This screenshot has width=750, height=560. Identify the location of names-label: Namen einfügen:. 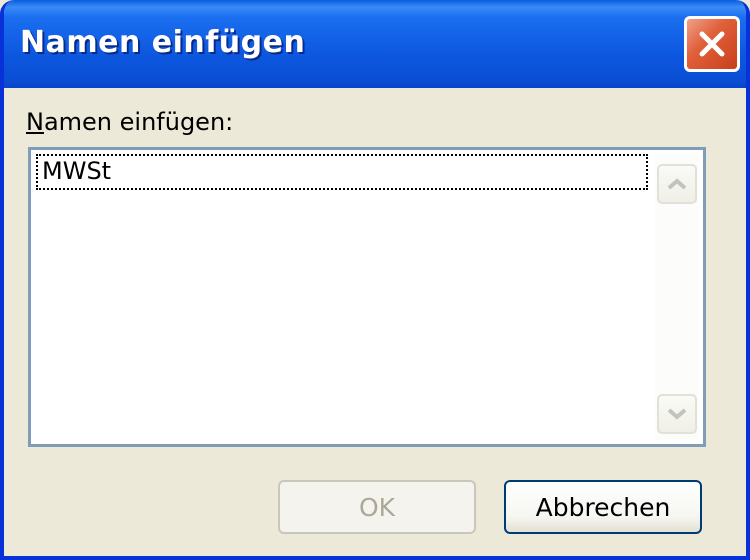
(129, 122).